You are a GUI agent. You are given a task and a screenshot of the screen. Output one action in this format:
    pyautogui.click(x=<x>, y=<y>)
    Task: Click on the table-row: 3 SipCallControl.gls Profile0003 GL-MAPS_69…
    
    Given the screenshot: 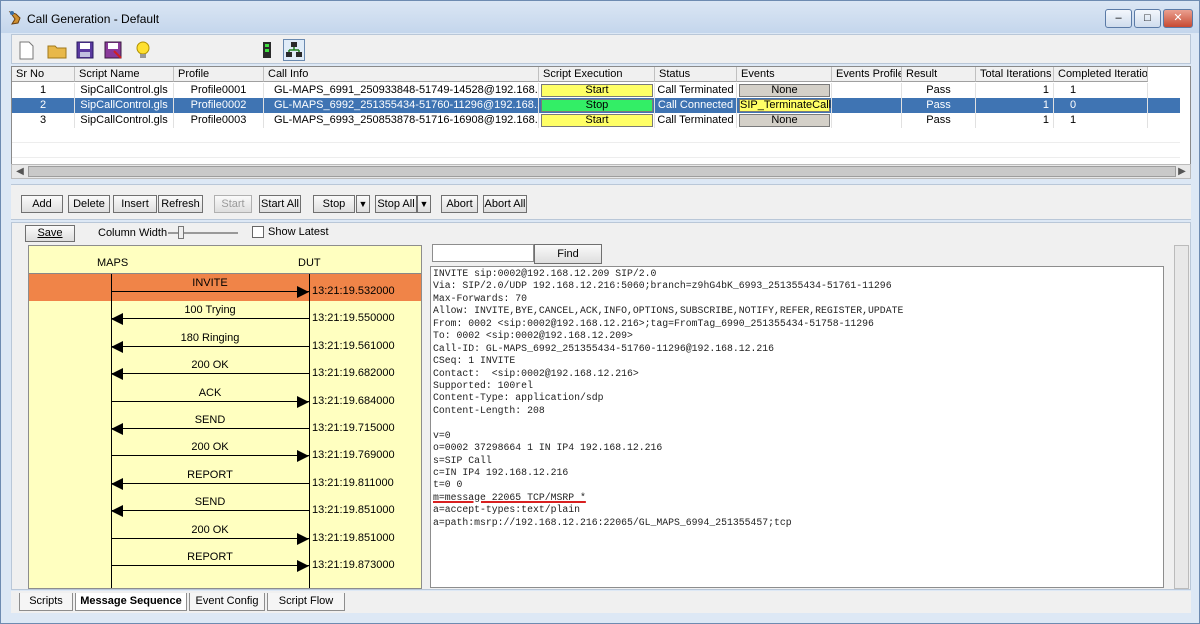 What is the action you would take?
    pyautogui.click(x=596, y=120)
    